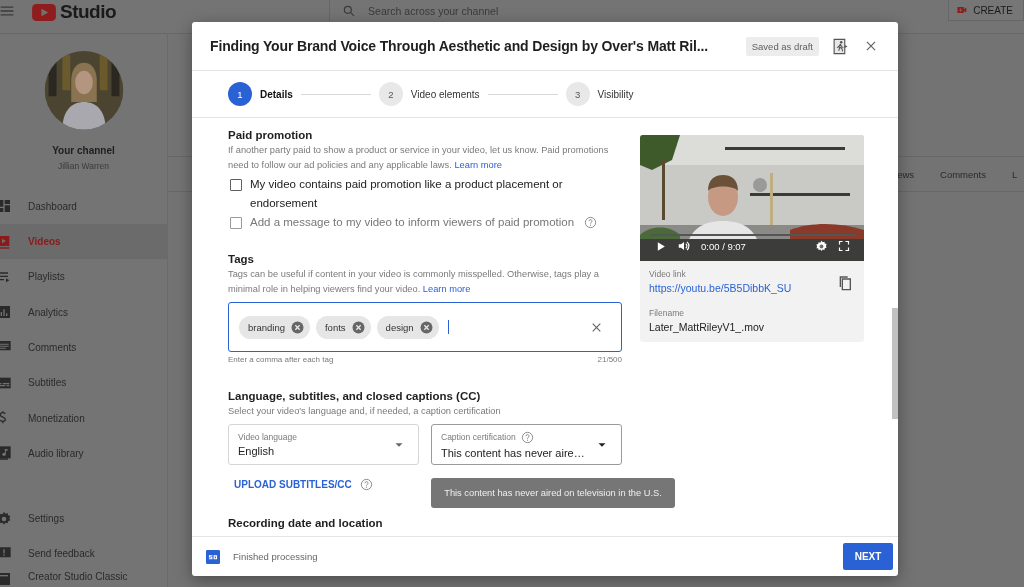  Describe the element at coordinates (871, 46) in the screenshot. I see `close-icon` at that location.